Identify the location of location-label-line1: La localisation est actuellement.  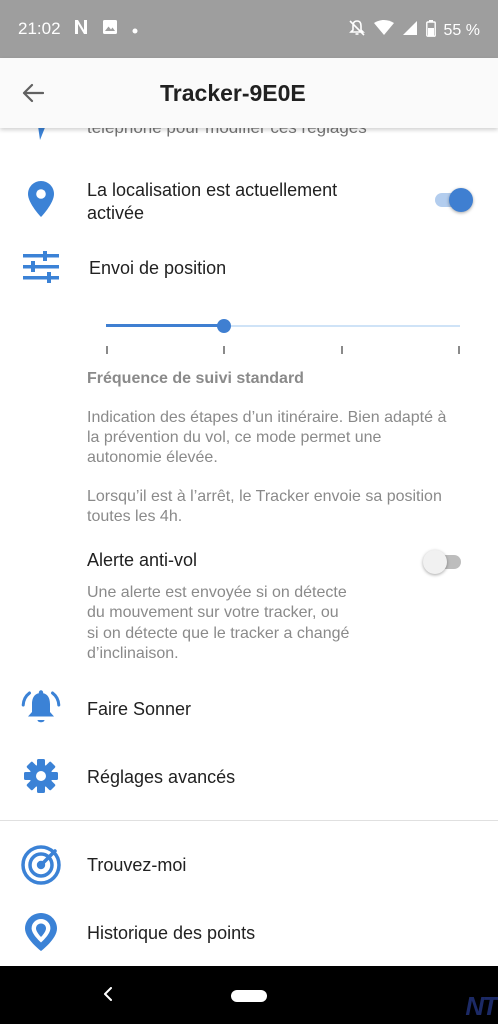
(212, 190).